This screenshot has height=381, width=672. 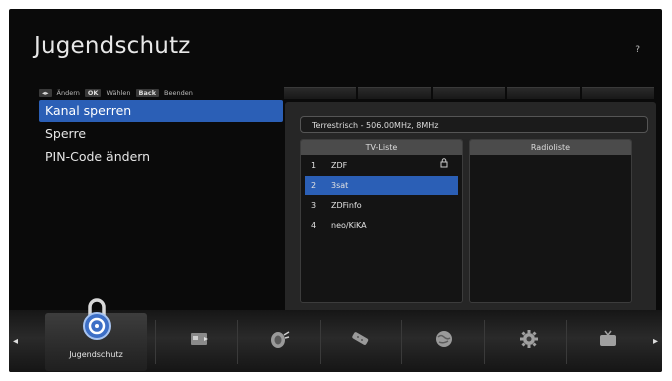 I want to click on lock-icon, so click(x=97, y=318).